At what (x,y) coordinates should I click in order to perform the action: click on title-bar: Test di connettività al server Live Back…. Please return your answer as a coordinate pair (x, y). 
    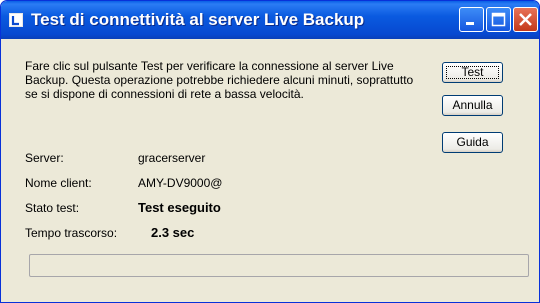
    Looking at the image, I should click on (270, 20).